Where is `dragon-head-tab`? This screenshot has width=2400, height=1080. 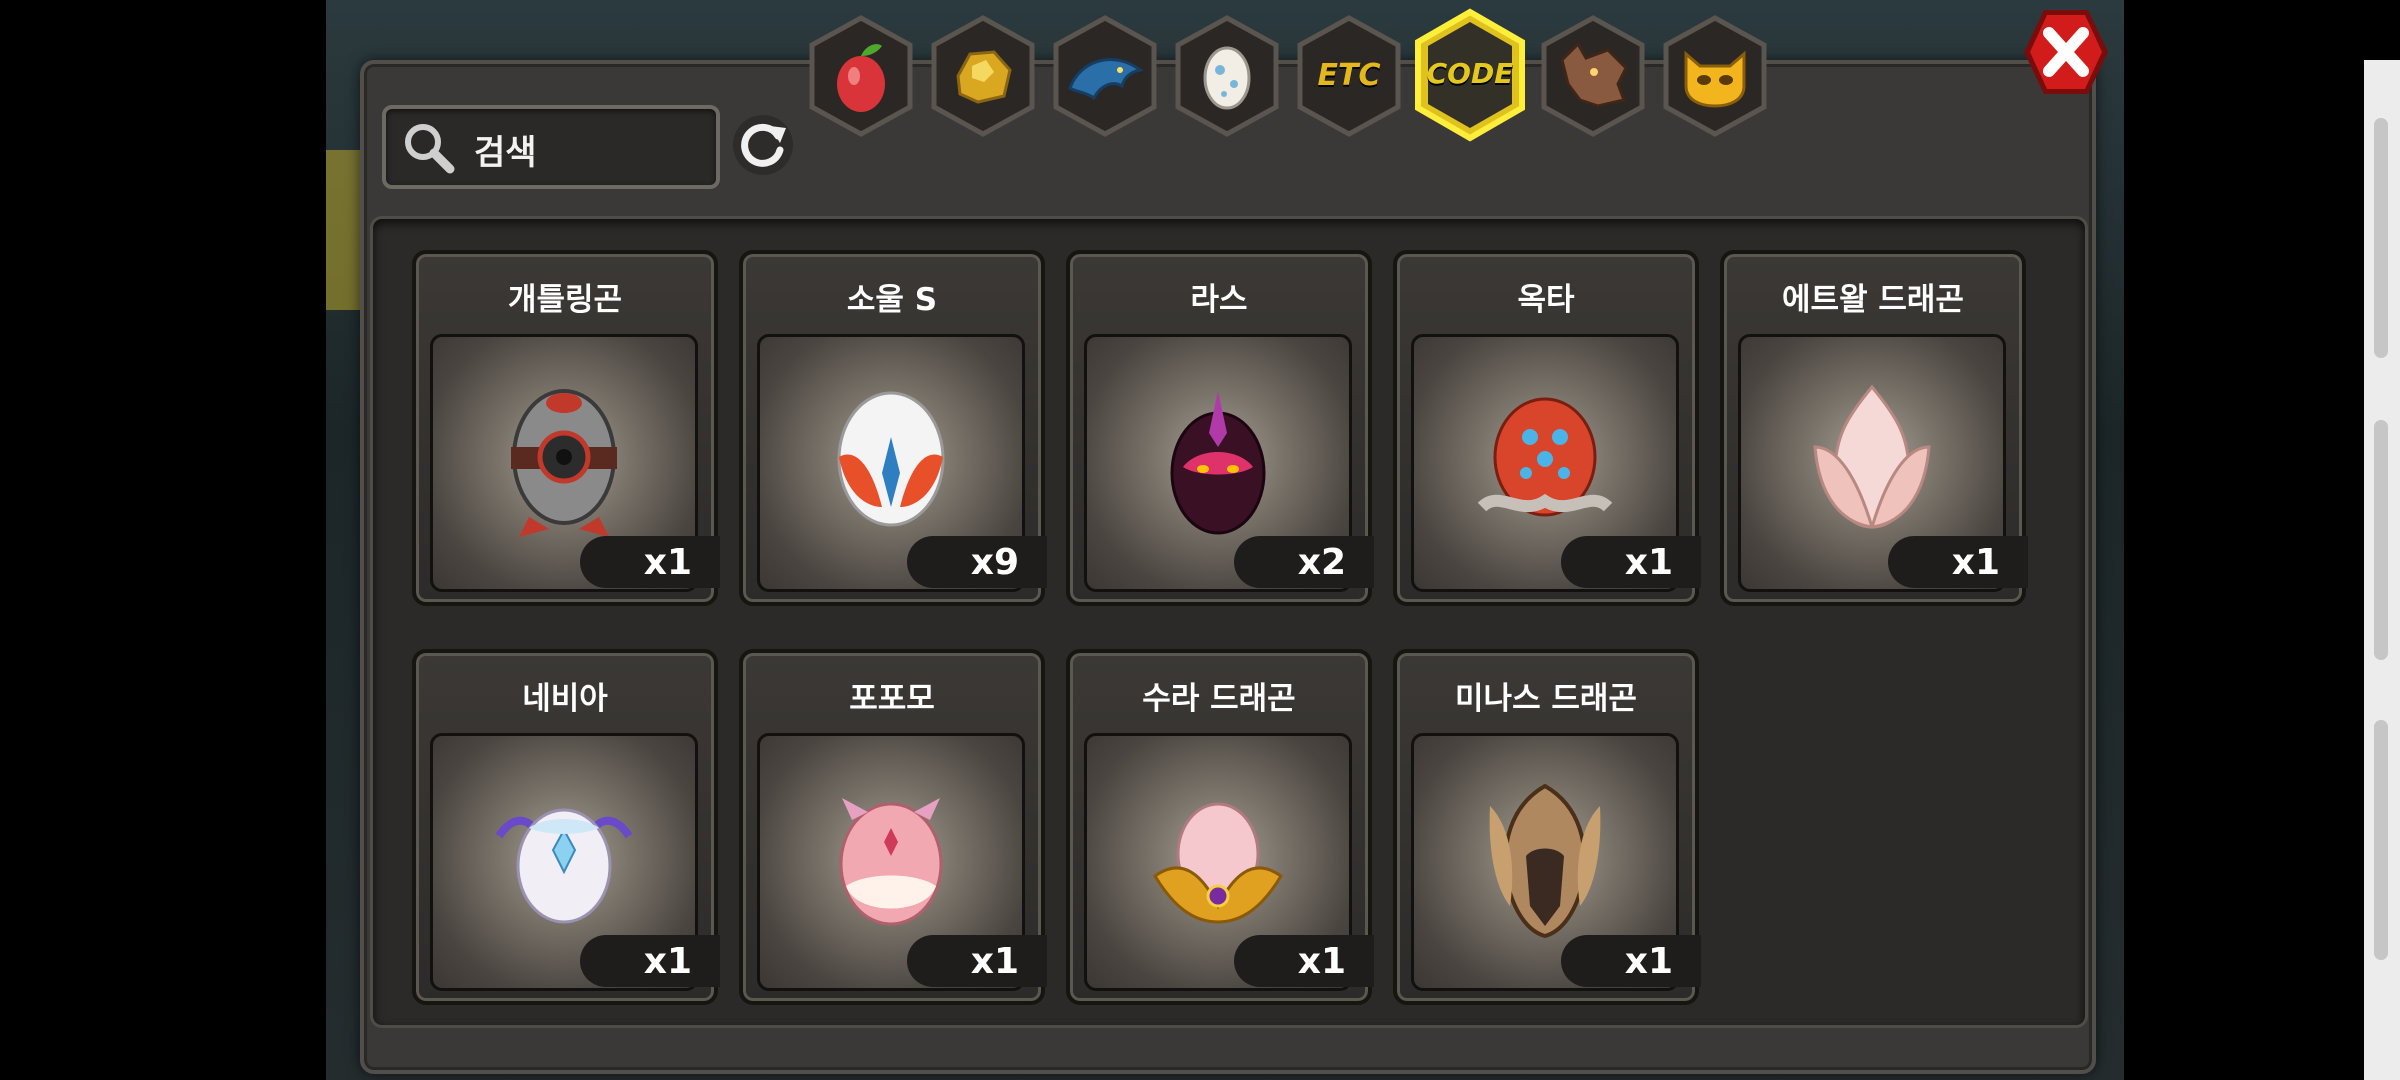
dragon-head-tab is located at coordinates (1105, 76).